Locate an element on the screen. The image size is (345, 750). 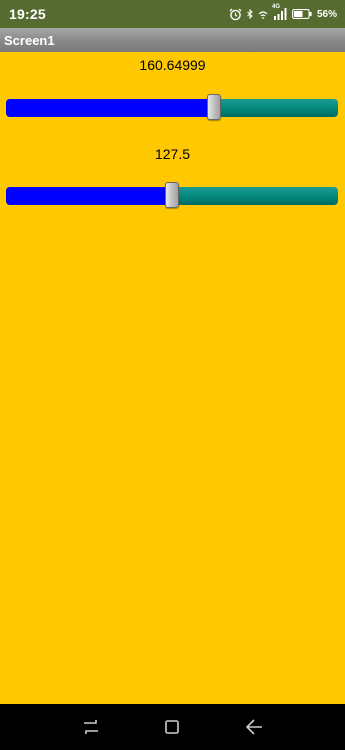
status-bar: 19:25 4G 56% is located at coordinates (172, 14).